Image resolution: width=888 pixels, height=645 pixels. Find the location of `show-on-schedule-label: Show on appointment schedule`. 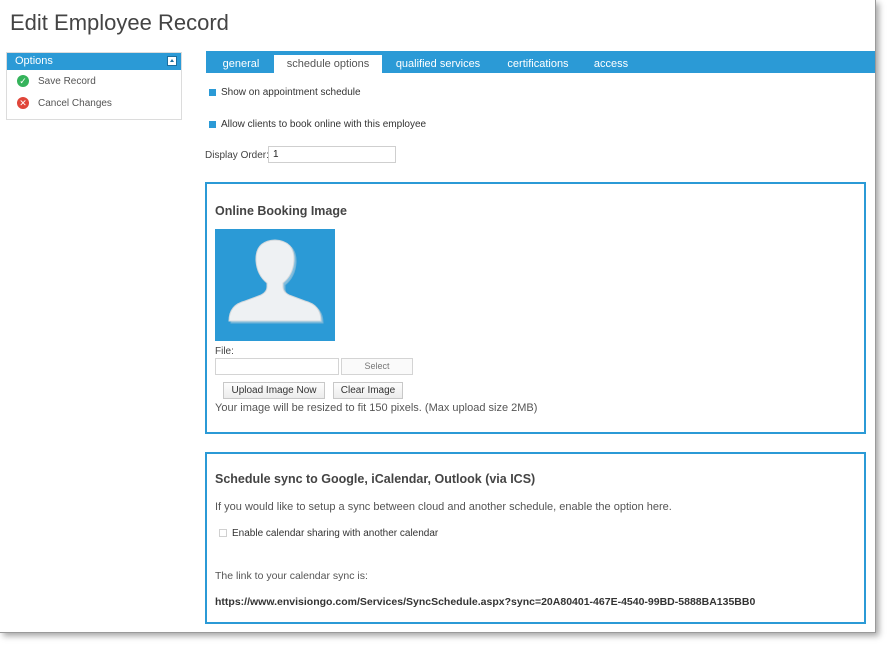

show-on-schedule-label: Show on appointment schedule is located at coordinates (291, 92).